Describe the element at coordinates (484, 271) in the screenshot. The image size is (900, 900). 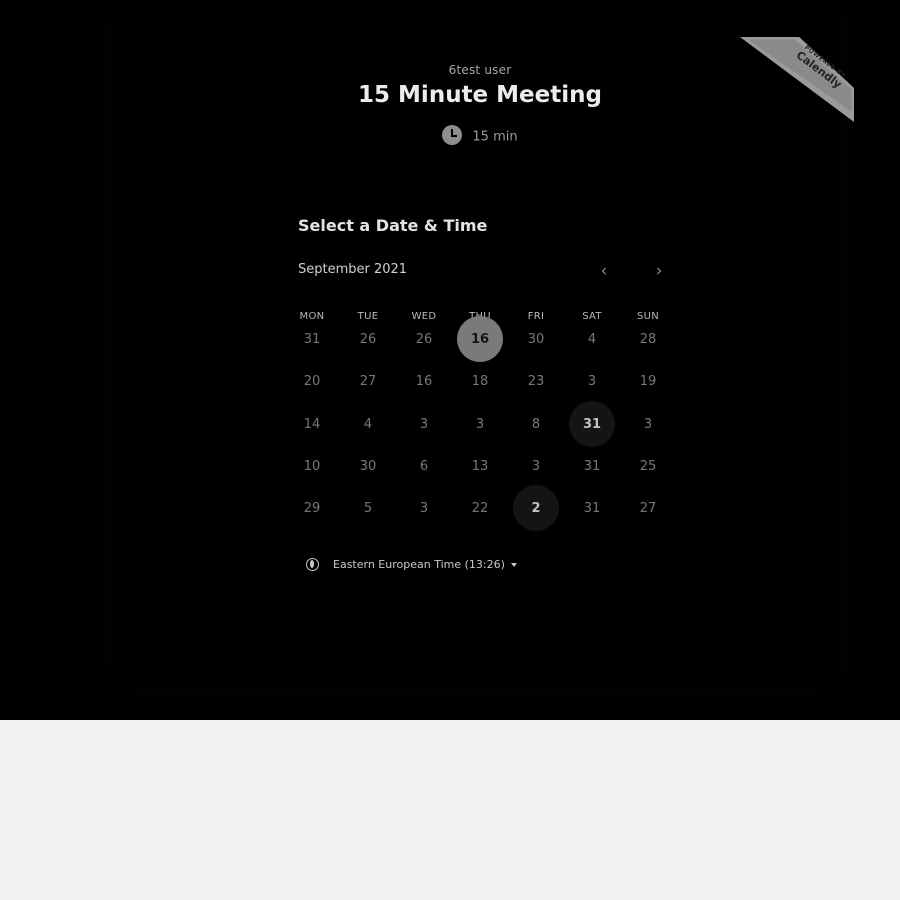
I see `month-navigation: September 2021 ‹ ›` at that location.